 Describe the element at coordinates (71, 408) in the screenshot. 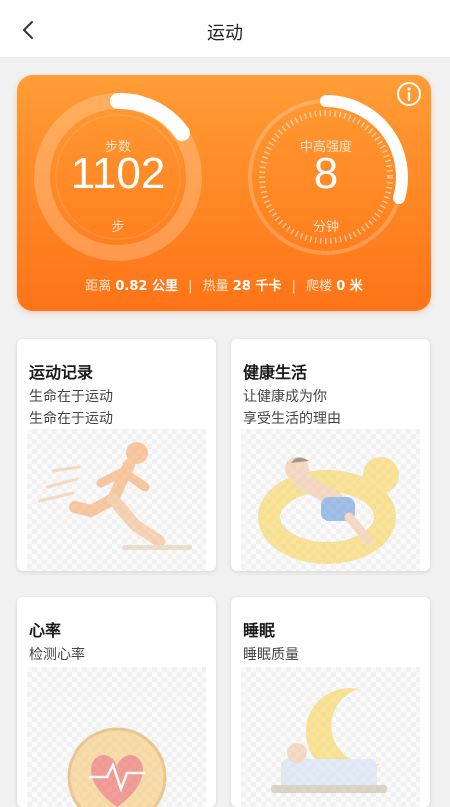

I see `card-subtitle: 生命在于运动 生命在于运动` at that location.